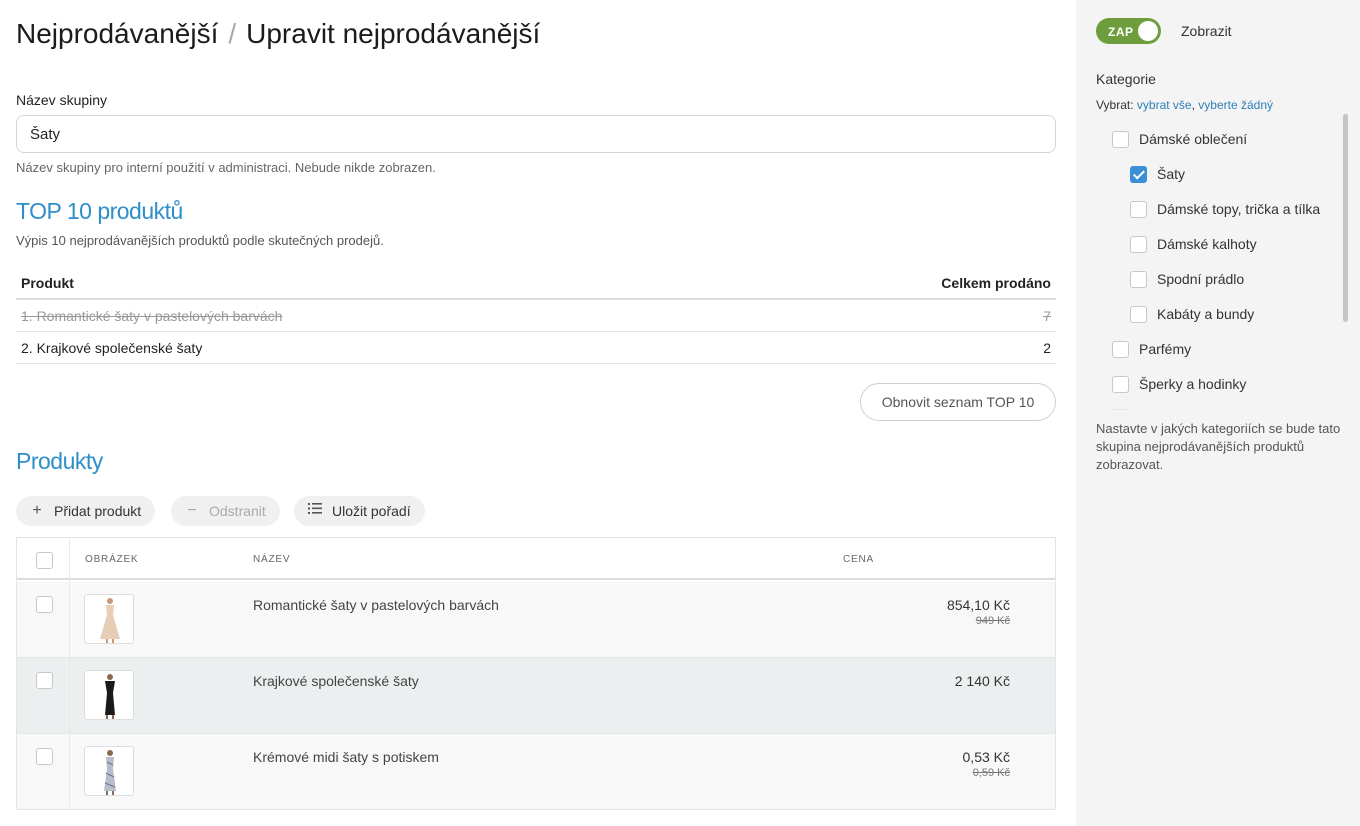 The image size is (1360, 826). Describe the element at coordinates (315, 511) in the screenshot. I see `ordered-list-icon` at that location.